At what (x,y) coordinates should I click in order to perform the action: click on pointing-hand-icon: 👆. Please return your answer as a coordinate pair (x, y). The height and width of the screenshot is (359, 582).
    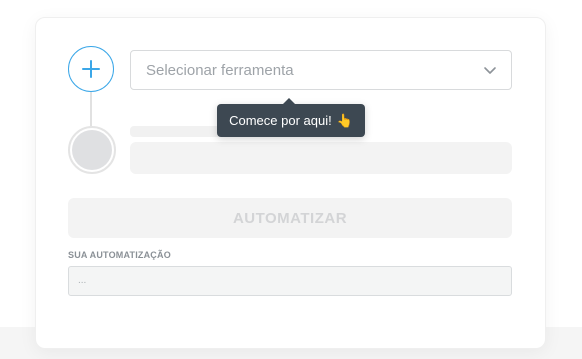
    Looking at the image, I should click on (344, 120).